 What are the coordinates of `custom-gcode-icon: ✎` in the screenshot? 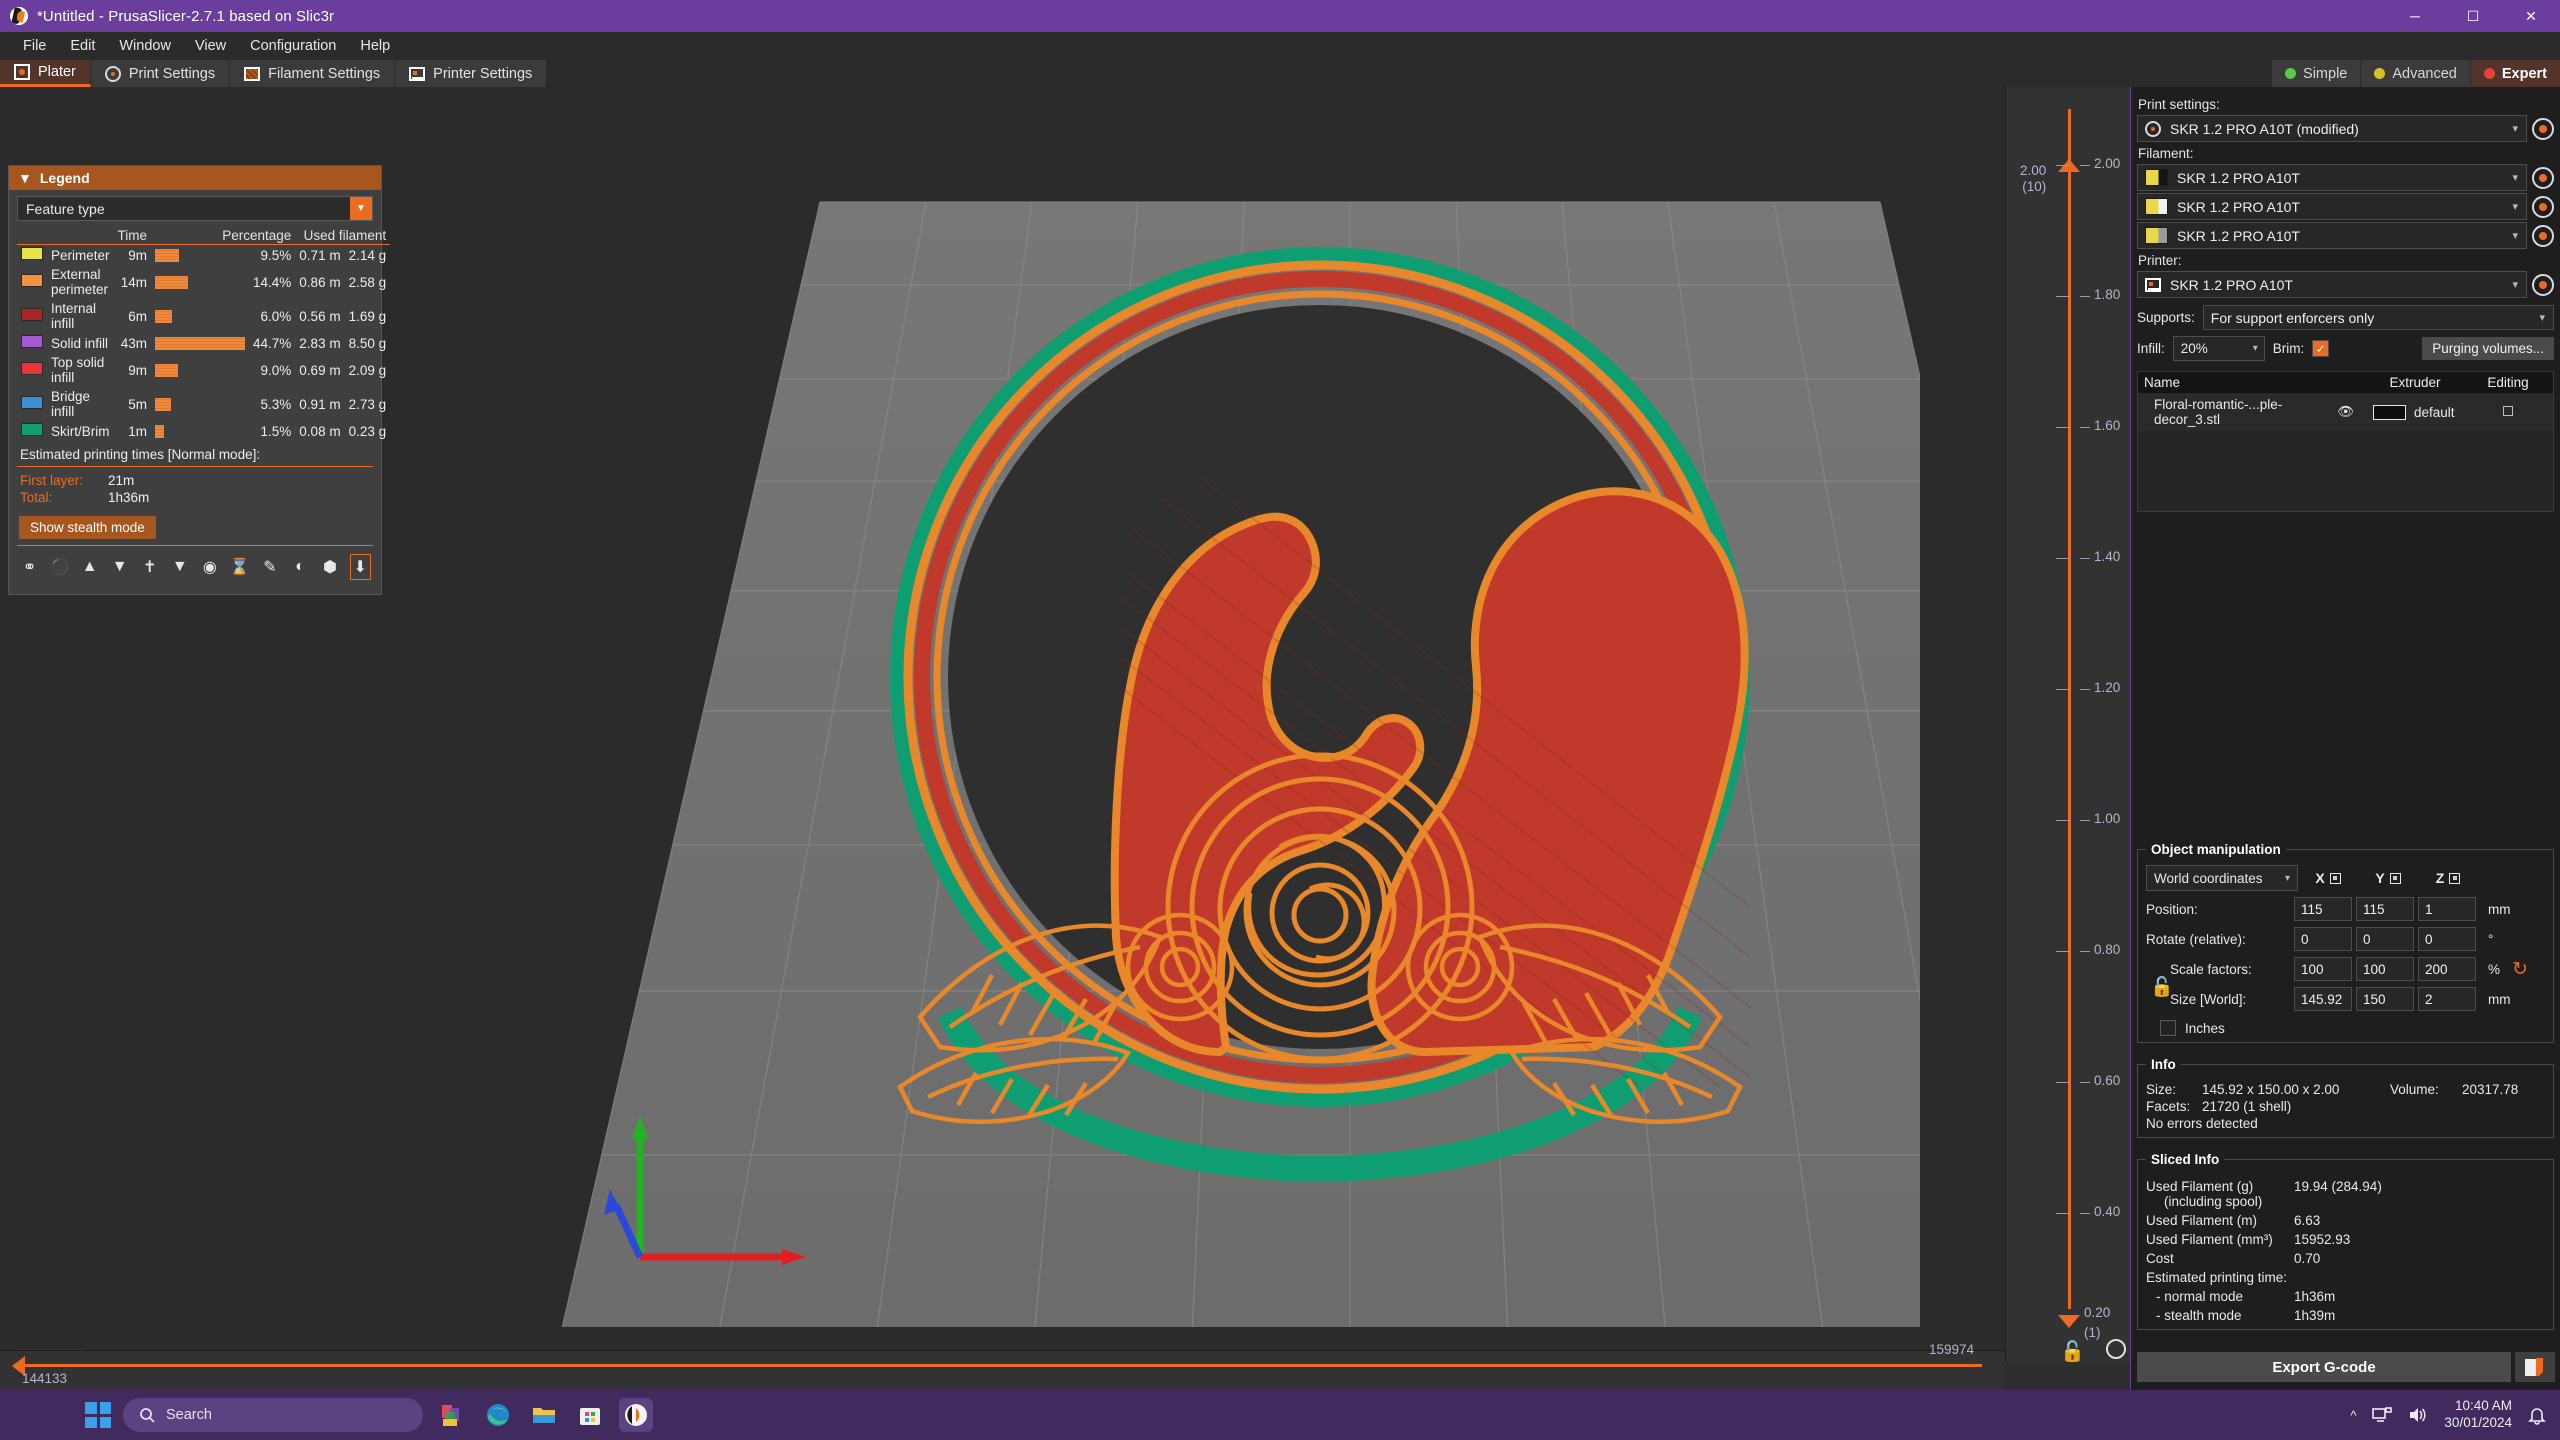 It's located at (269, 567).